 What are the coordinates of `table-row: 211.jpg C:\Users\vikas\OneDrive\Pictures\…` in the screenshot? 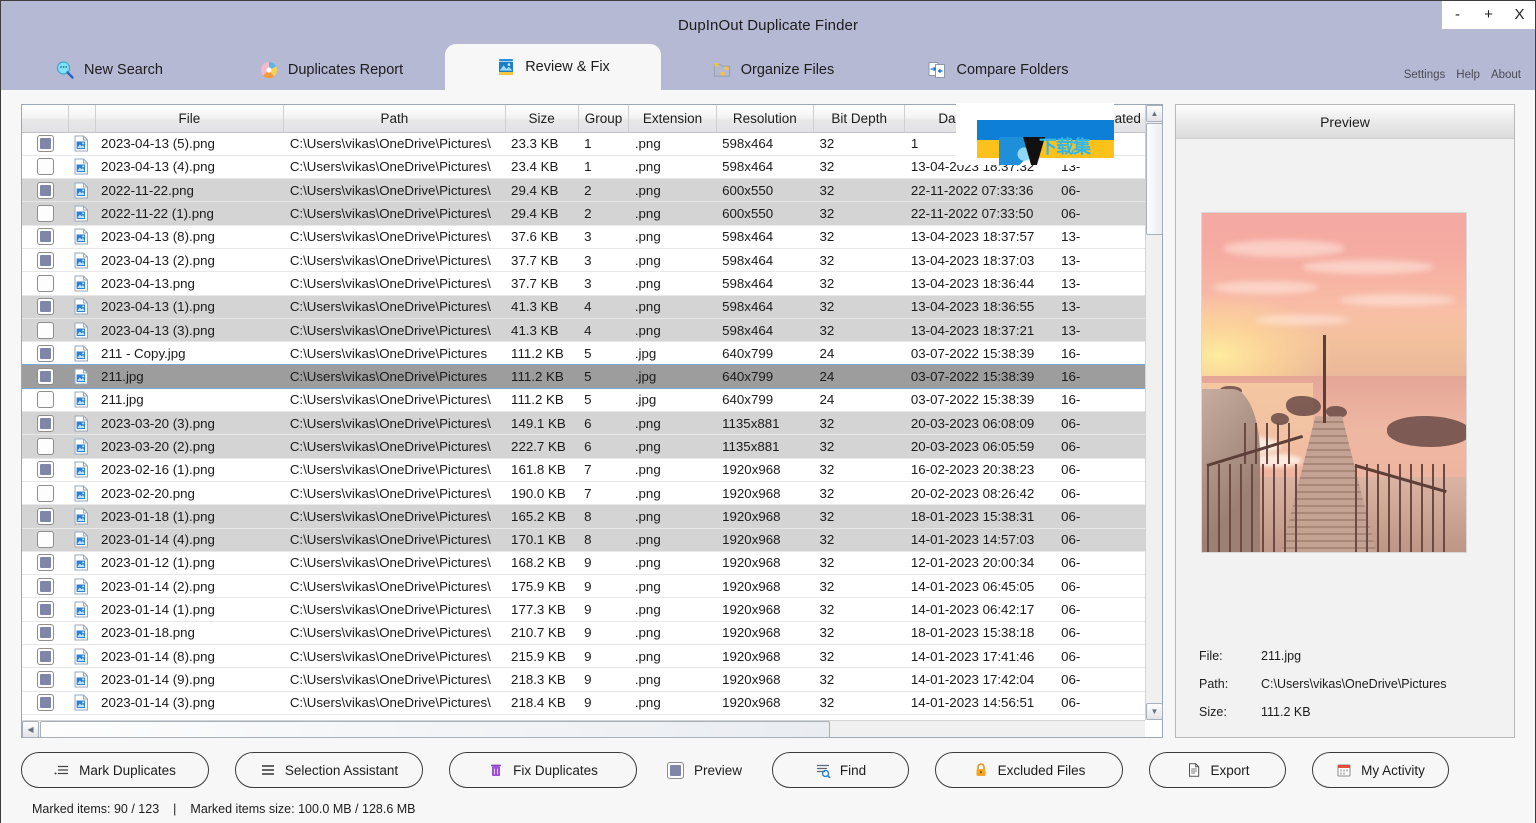 It's located at (584, 400).